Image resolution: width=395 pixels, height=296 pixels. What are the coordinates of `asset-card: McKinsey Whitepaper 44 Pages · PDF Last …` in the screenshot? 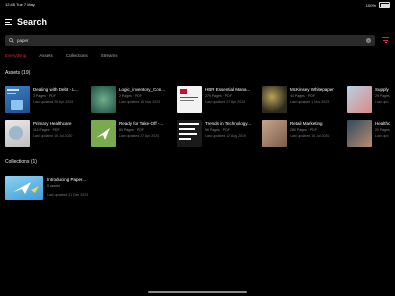 It's located at (305, 101).